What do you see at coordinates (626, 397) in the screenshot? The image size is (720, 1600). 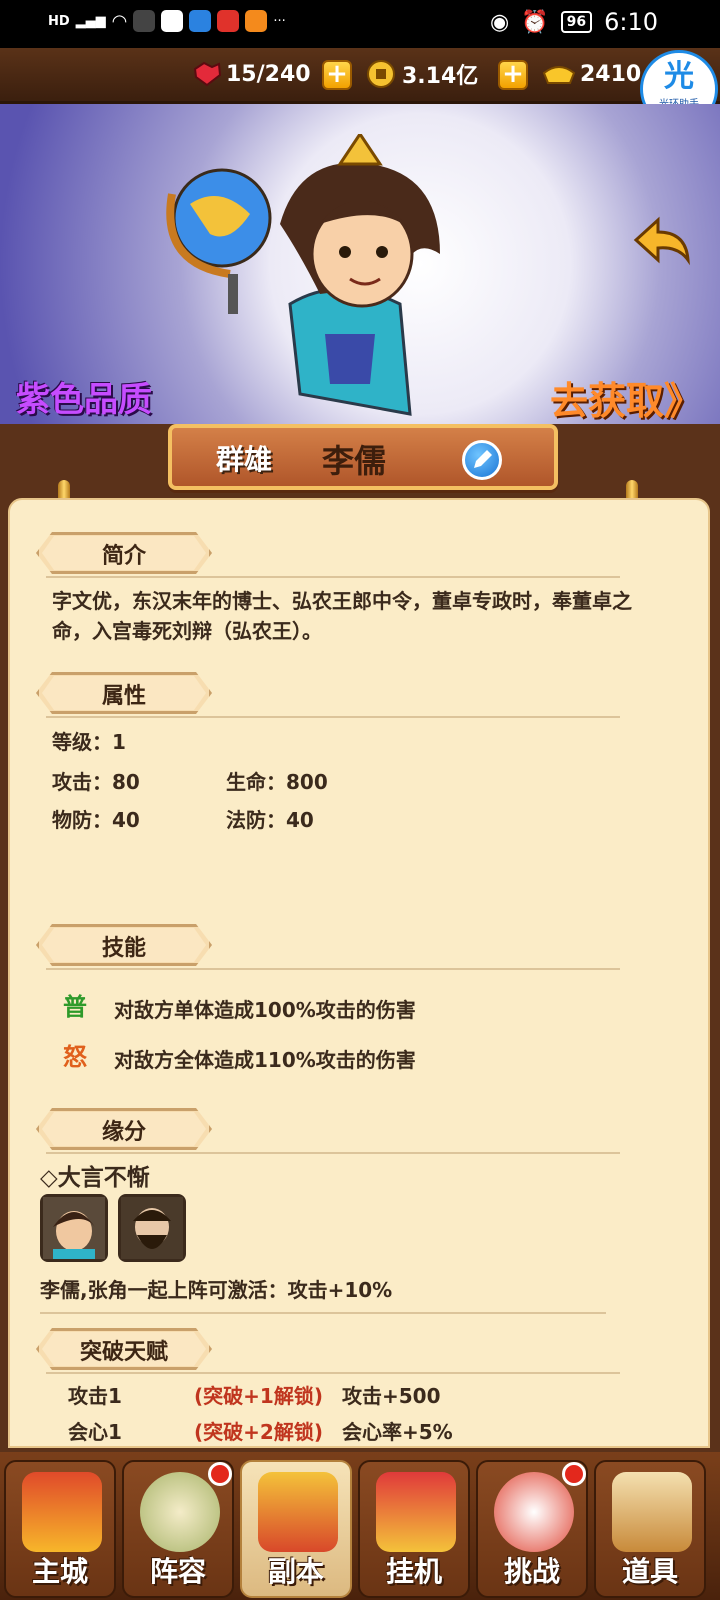 I see `get-hero-link: 去获取》` at bounding box center [626, 397].